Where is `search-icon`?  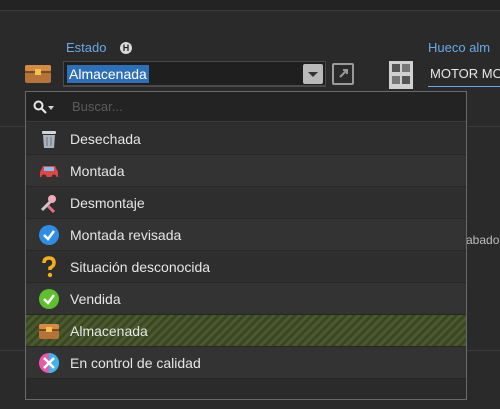
search-icon is located at coordinates (40, 107).